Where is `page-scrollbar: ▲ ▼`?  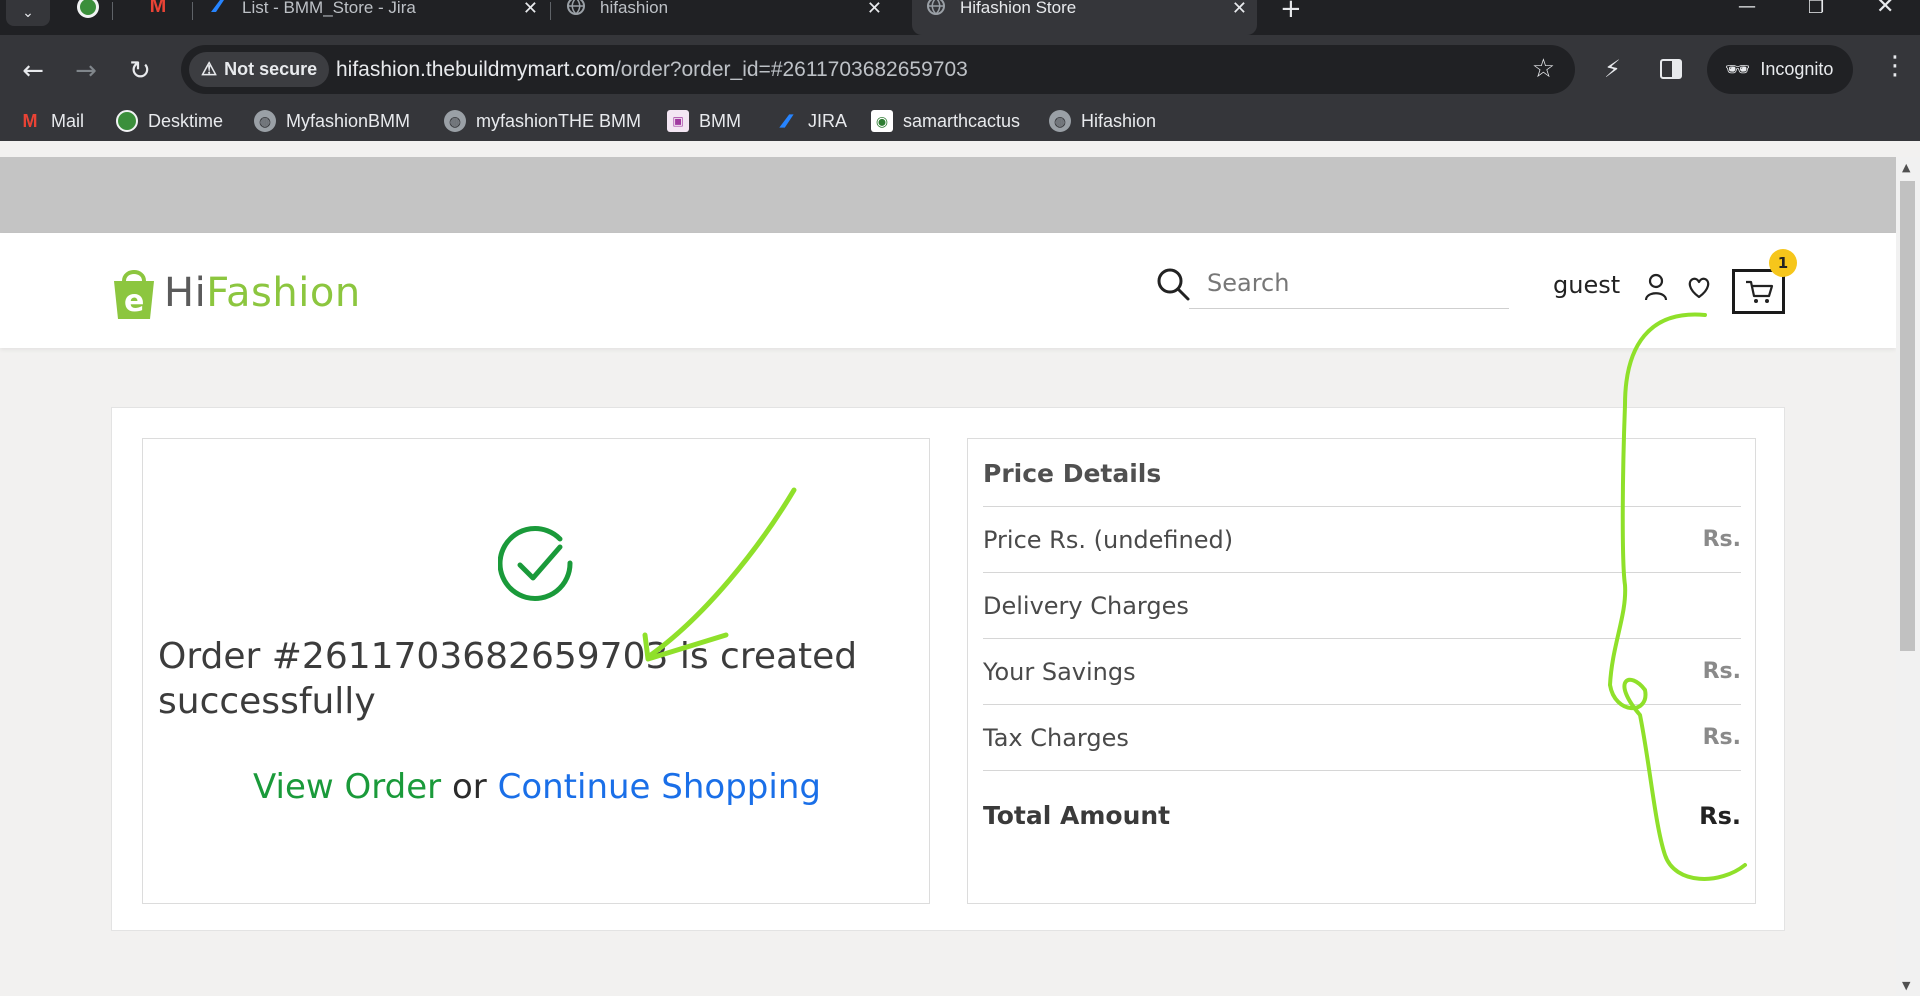
page-scrollbar: ▲ ▼ is located at coordinates (1908, 576).